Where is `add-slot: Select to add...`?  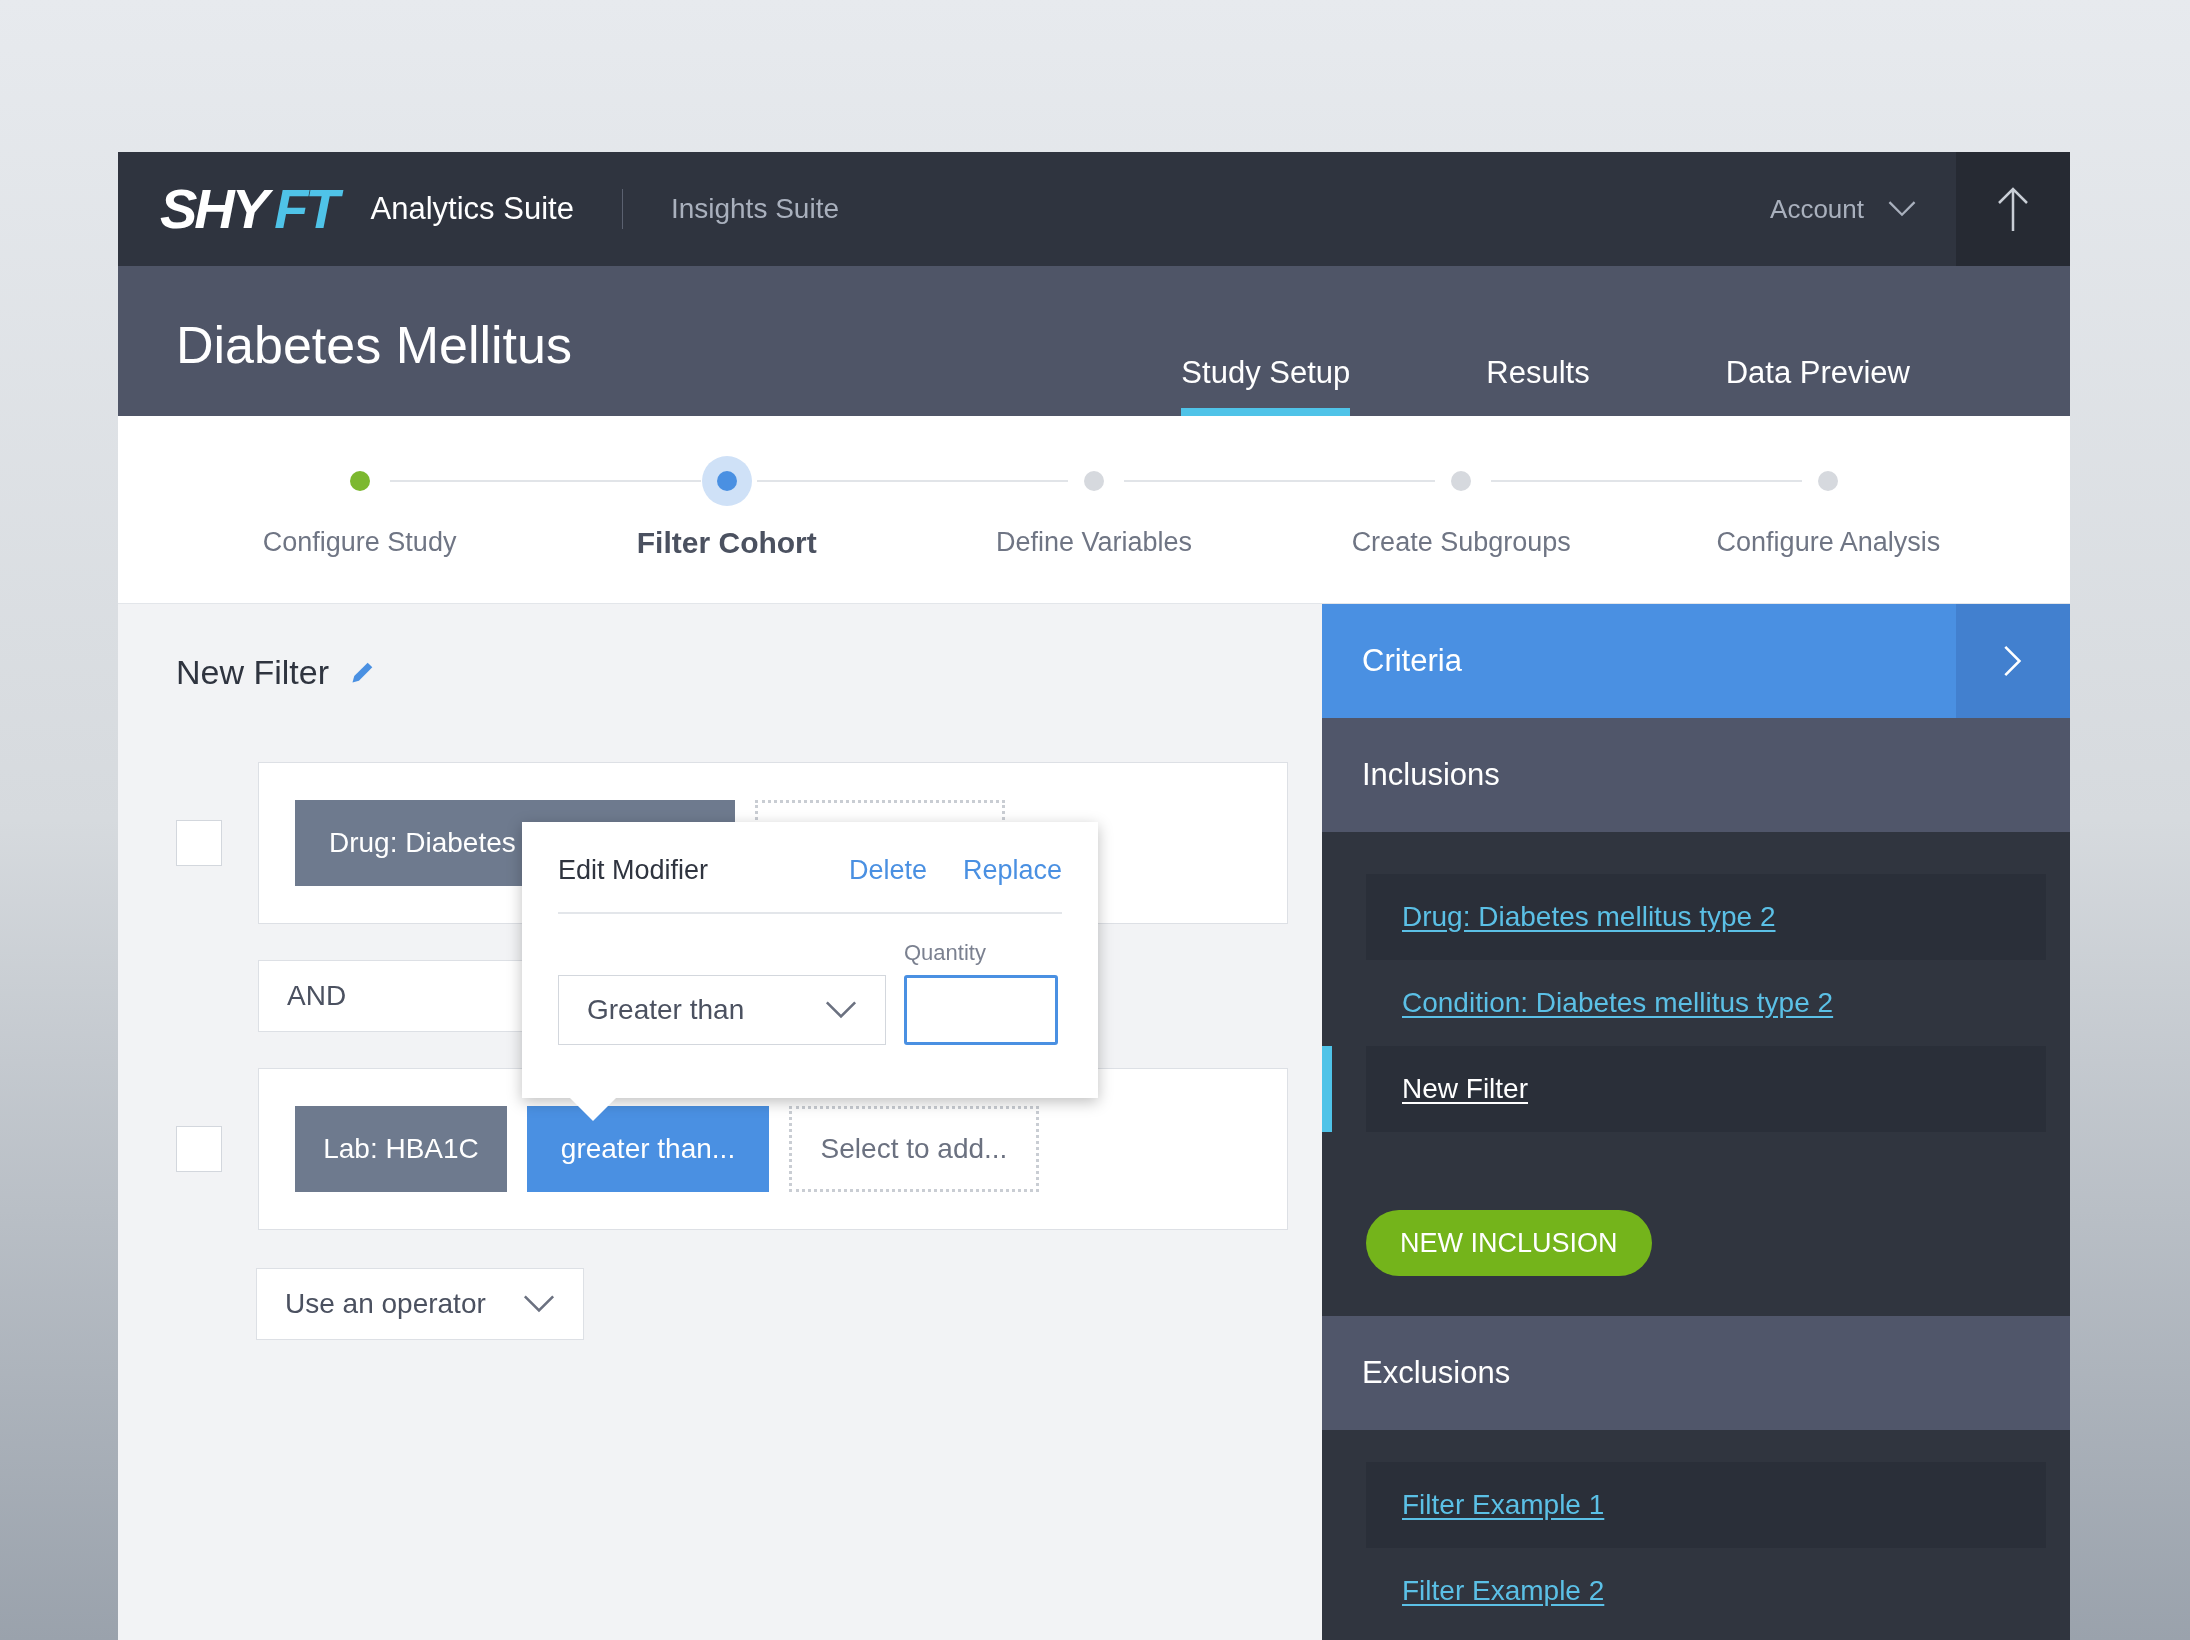
add-slot: Select to add... is located at coordinates (914, 1149).